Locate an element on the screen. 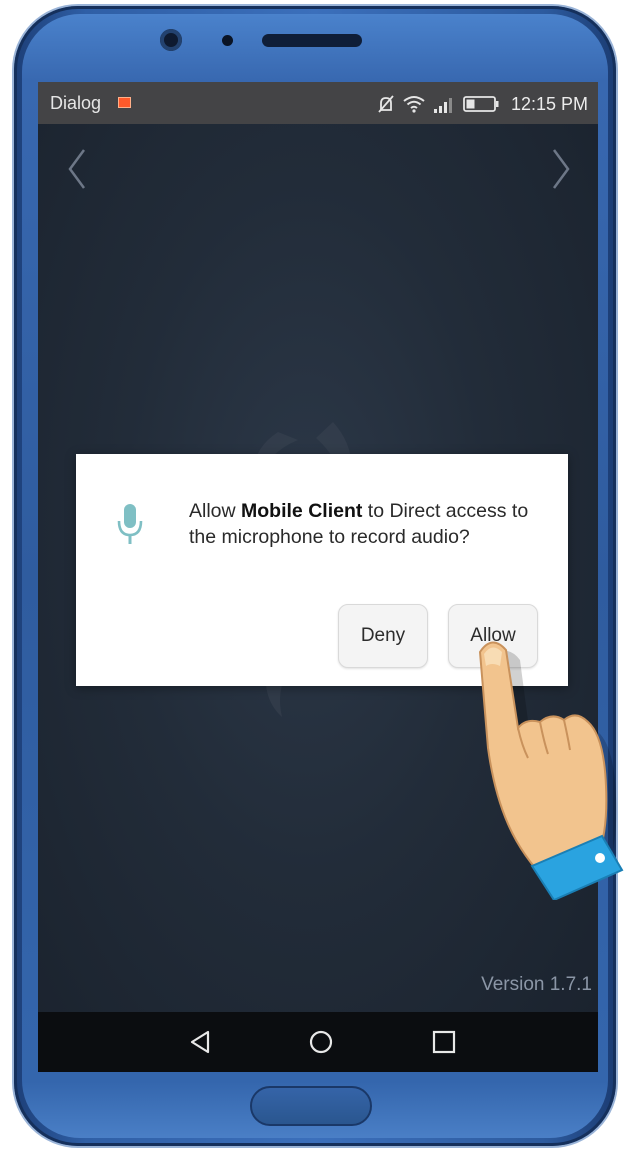 The height and width of the screenshot is (1153, 624). signal-icon is located at coordinates (444, 104).